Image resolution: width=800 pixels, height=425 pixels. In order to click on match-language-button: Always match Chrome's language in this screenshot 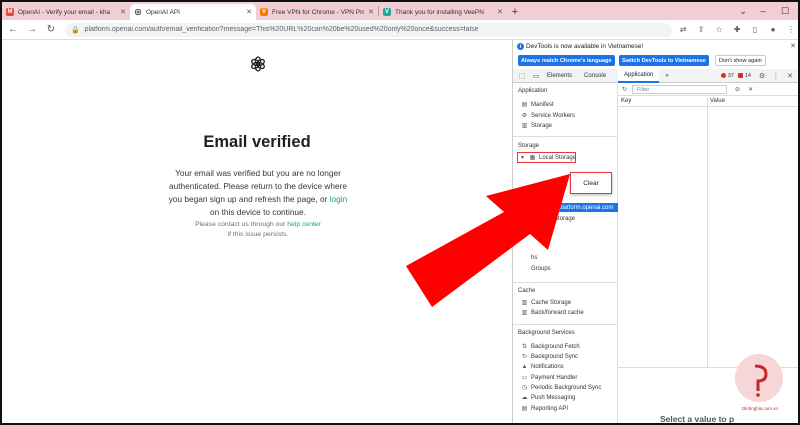, I will do `click(566, 60)`.